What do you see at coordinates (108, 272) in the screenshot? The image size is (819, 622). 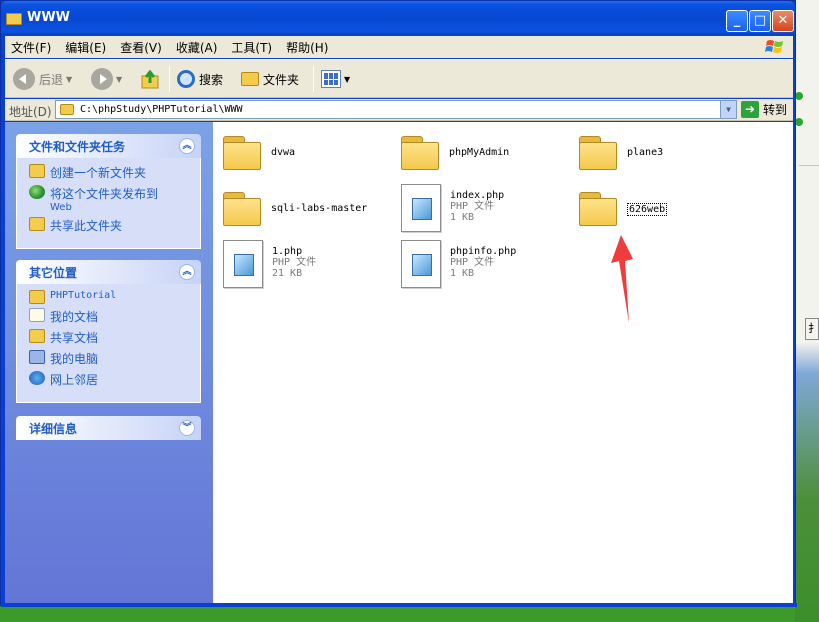 I see `panel-header: 其它位置 ︽` at bounding box center [108, 272].